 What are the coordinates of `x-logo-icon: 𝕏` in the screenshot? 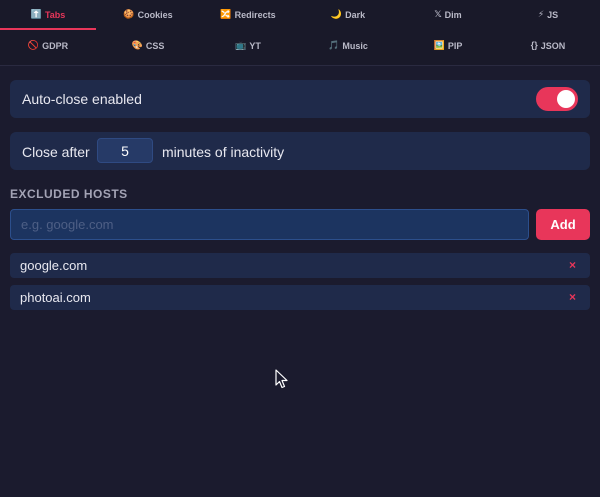 It's located at (438, 14).